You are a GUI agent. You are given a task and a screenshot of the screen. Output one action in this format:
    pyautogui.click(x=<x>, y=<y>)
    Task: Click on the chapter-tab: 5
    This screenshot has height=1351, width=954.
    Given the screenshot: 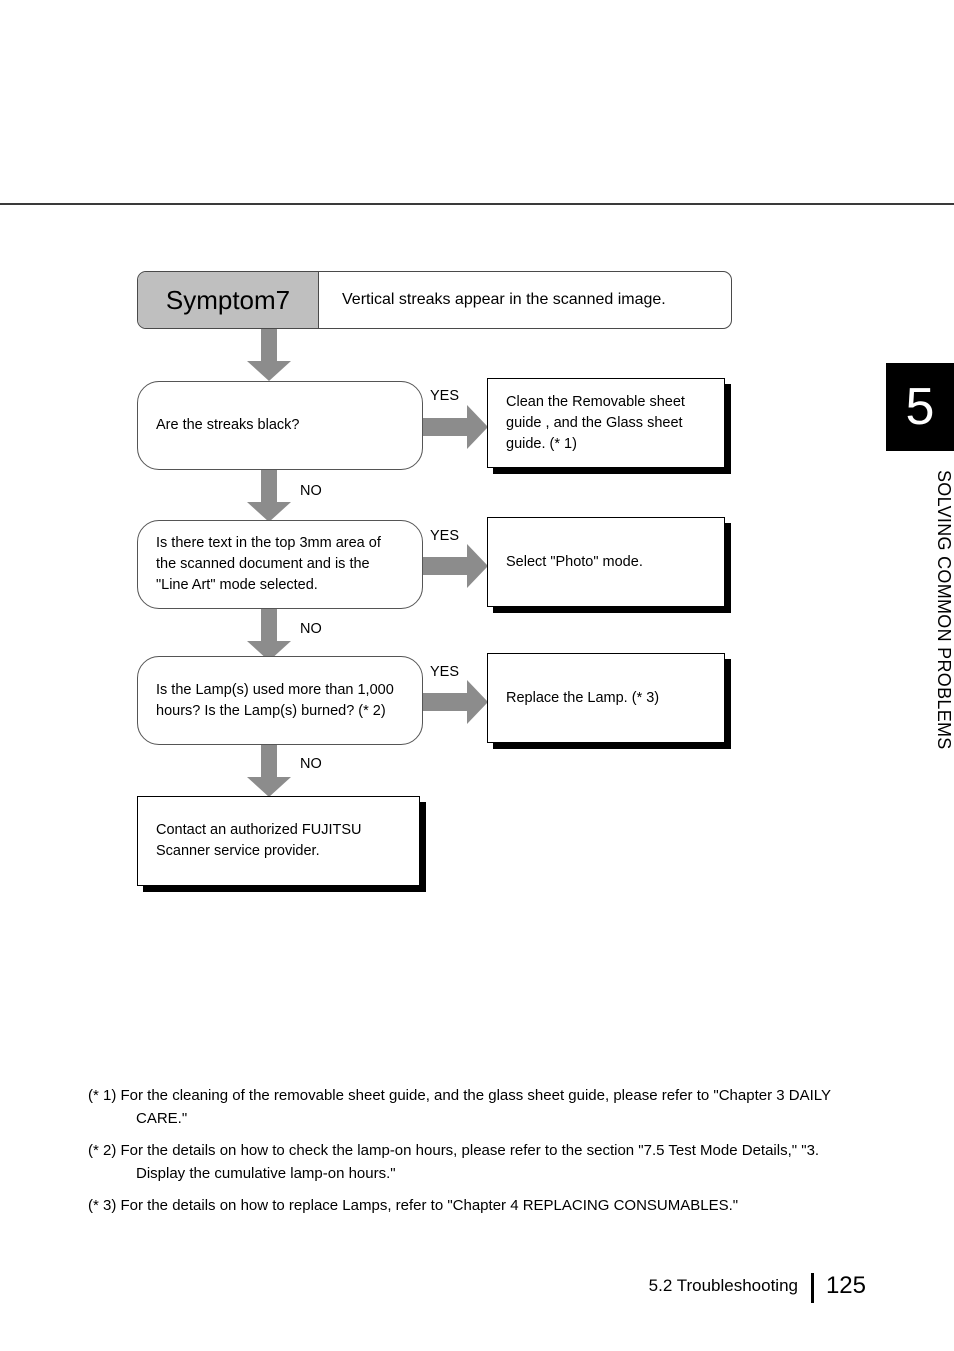 What is the action you would take?
    pyautogui.click(x=920, y=407)
    